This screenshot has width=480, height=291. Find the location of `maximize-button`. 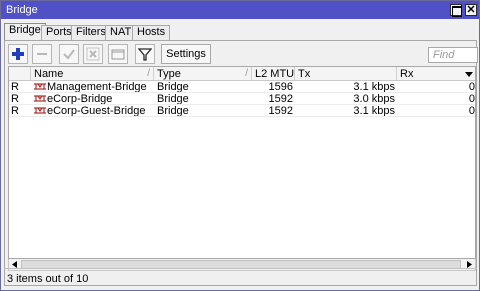

maximize-button is located at coordinates (456, 10).